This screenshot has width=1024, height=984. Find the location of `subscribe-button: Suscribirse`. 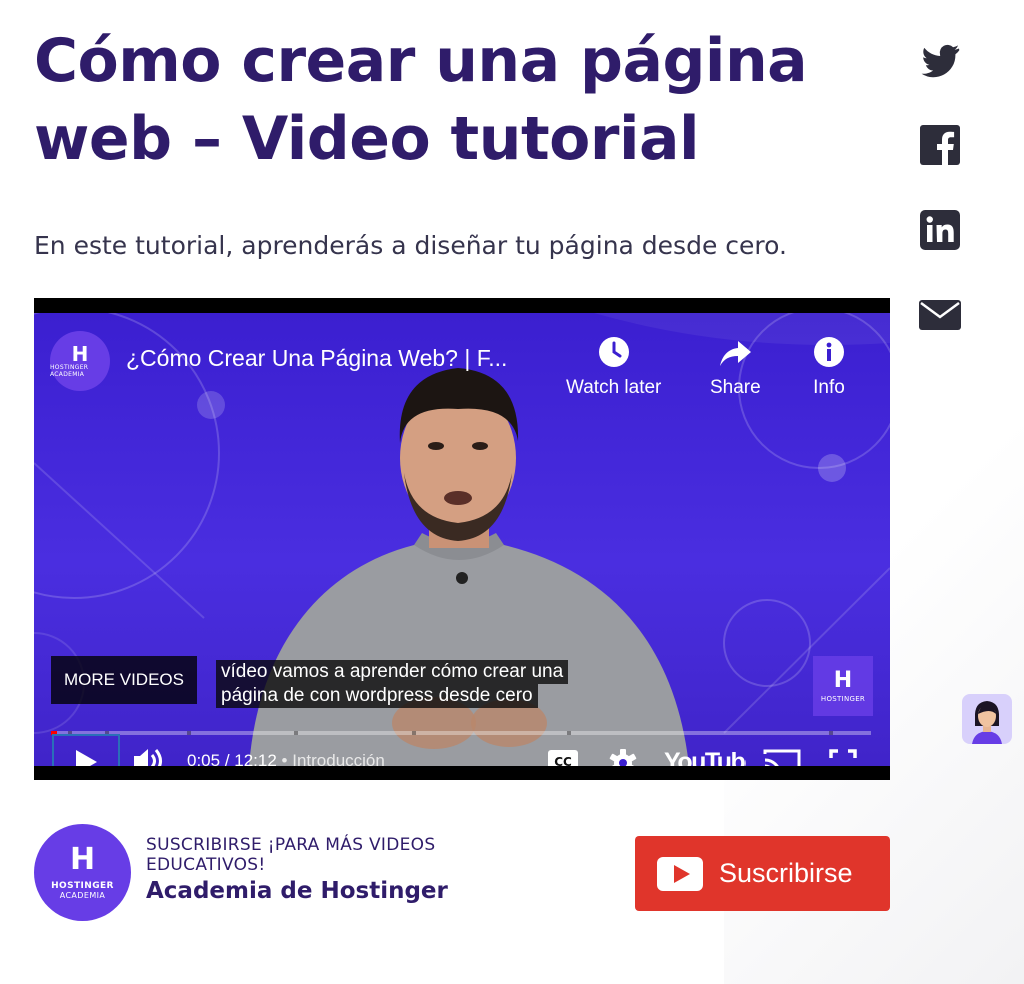

subscribe-button: Suscribirse is located at coordinates (762, 873).